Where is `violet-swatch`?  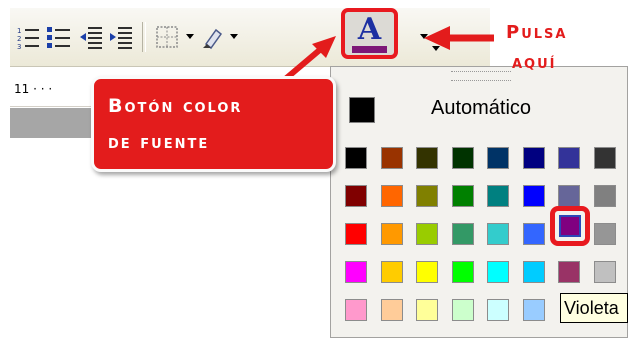
violet-swatch is located at coordinates (570, 226).